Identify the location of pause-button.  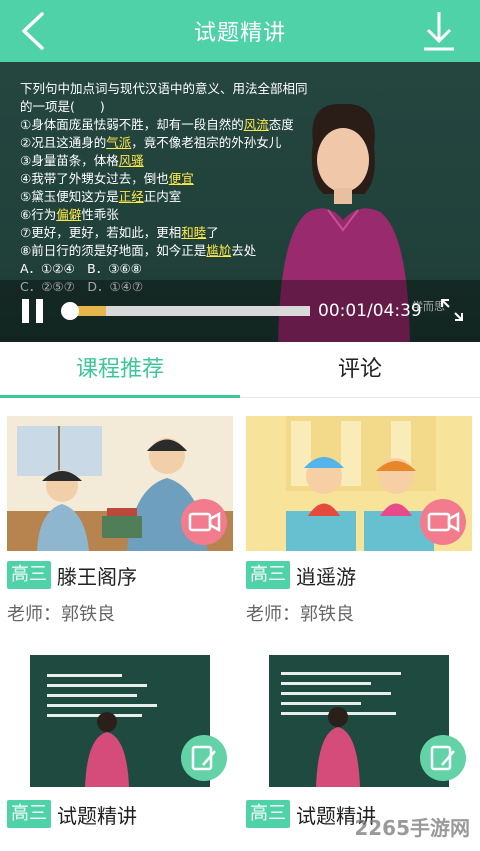
(33, 311).